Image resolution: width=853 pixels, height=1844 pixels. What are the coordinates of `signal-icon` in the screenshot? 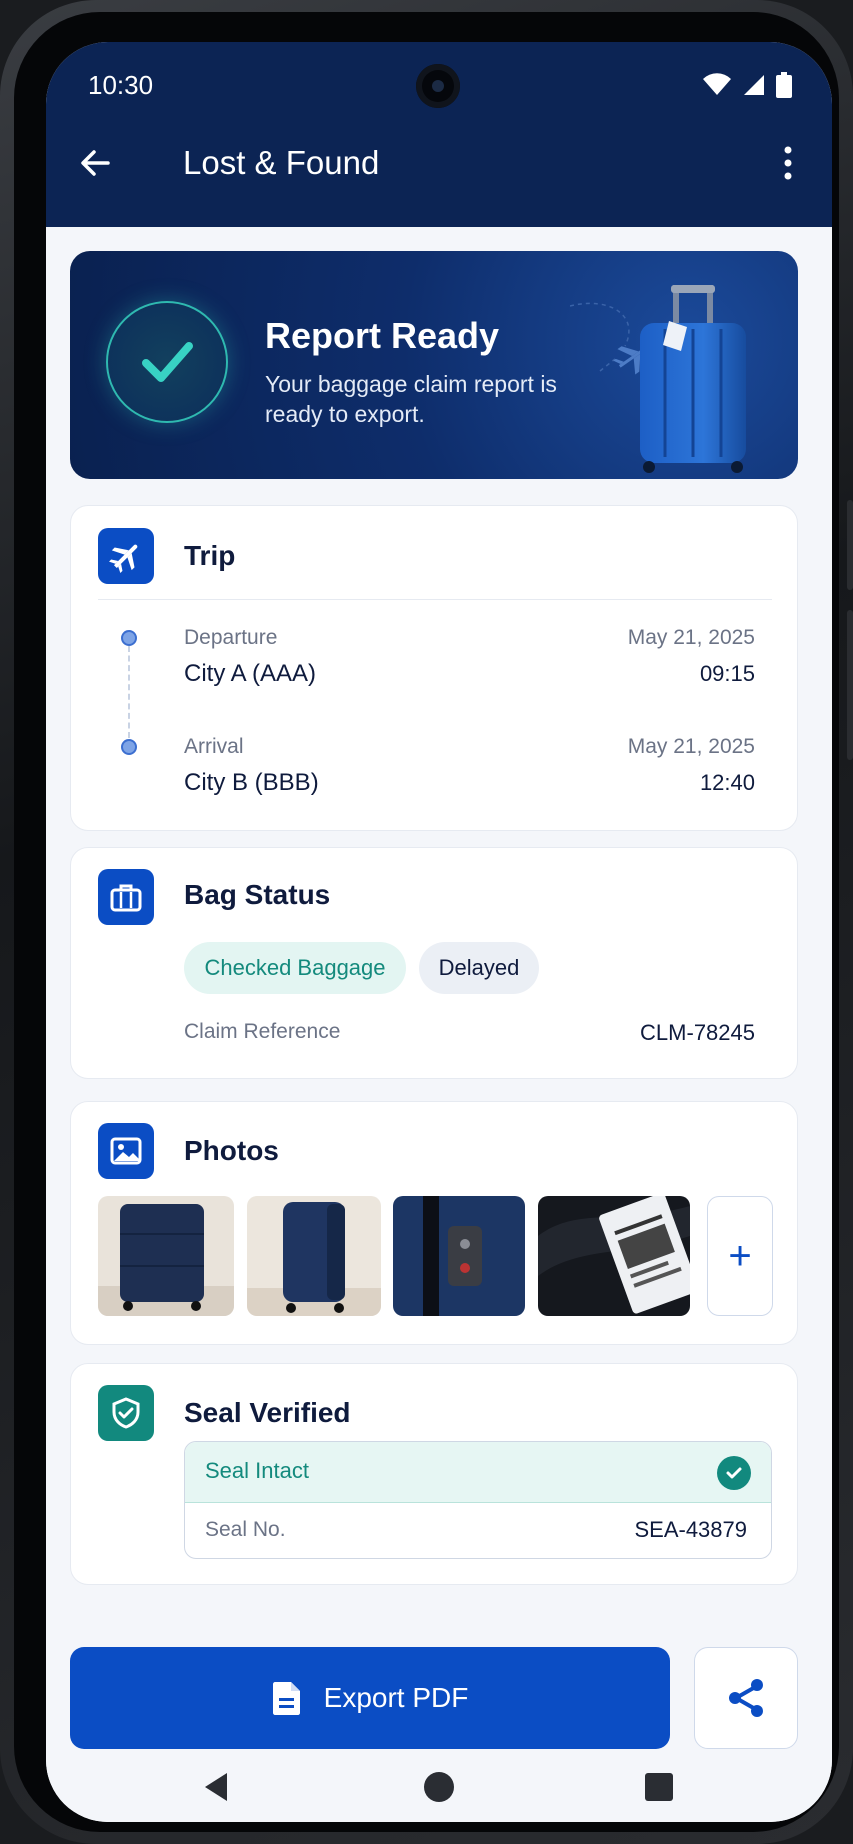 It's located at (754, 85).